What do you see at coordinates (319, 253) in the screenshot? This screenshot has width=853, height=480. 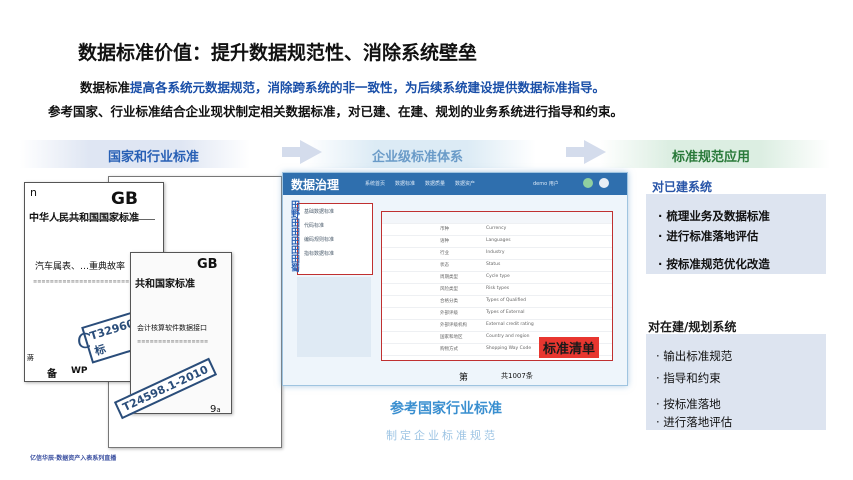 I see `sidebar-item-metric: 指标数据标准` at bounding box center [319, 253].